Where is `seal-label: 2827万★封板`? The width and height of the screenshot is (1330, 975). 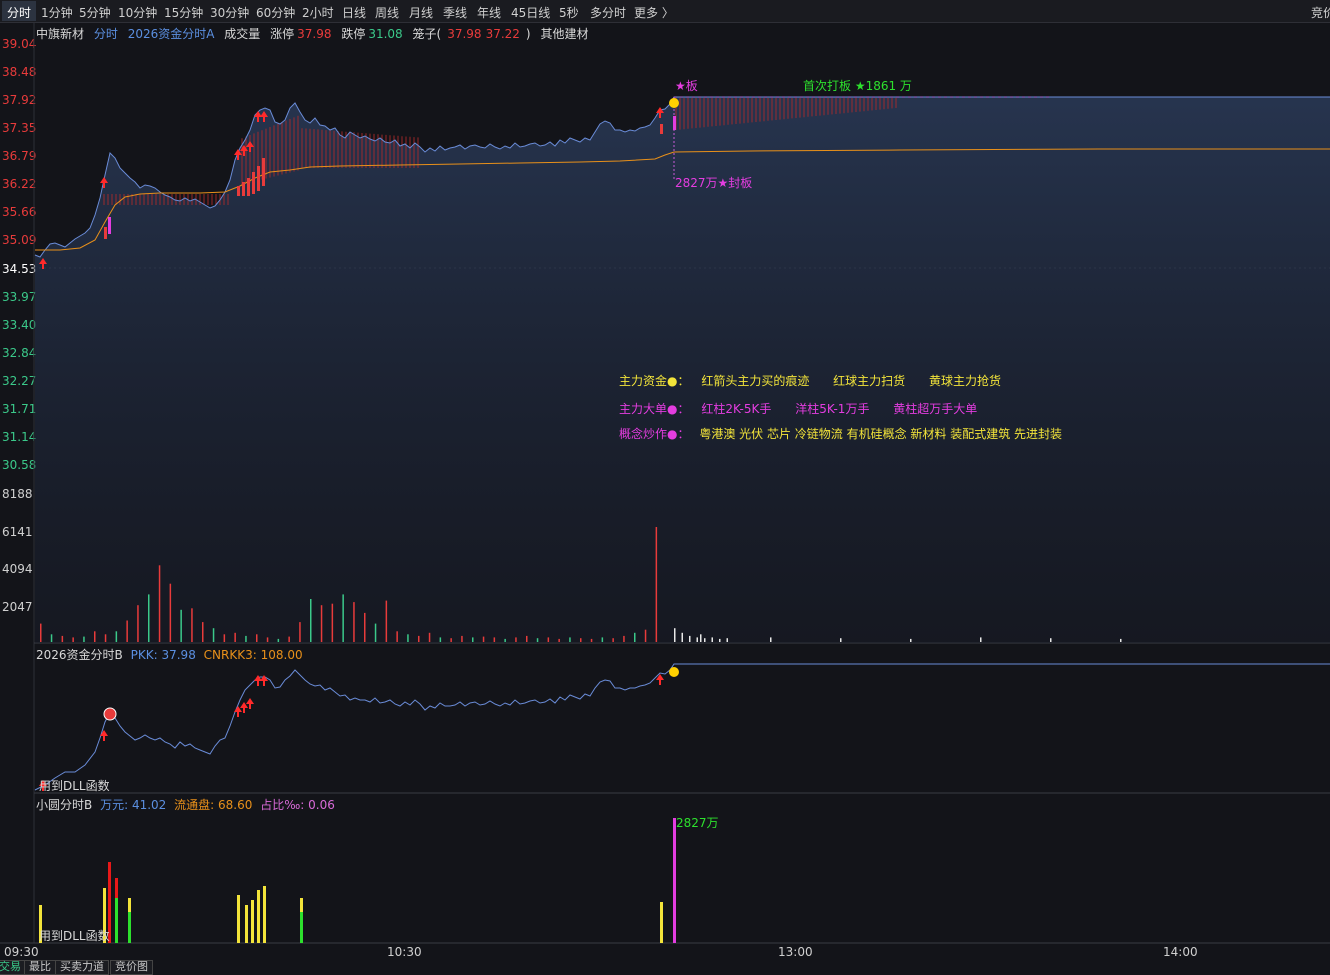 seal-label: 2827万★封板 is located at coordinates (714, 183).